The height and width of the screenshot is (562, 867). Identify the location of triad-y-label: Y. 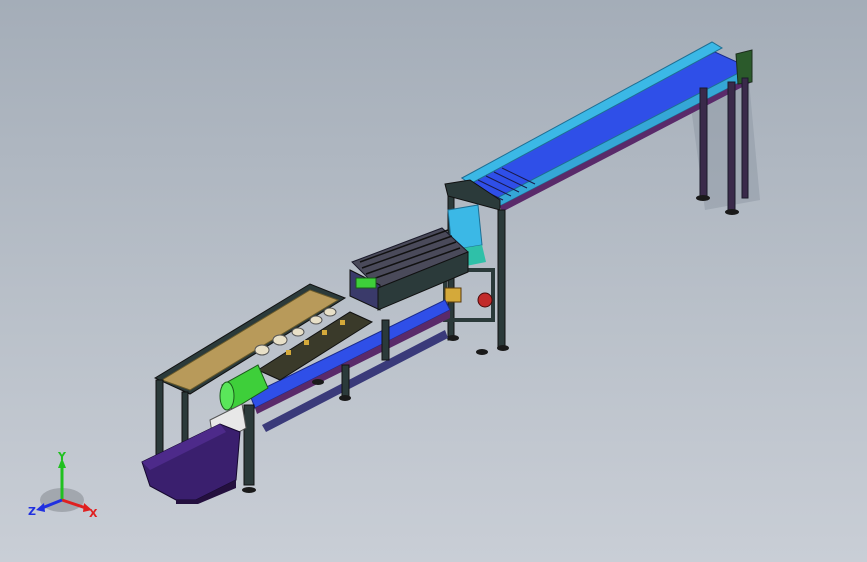
(62, 456).